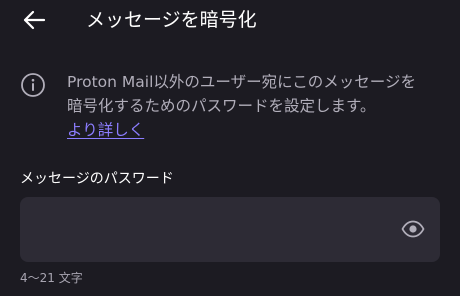  I want to click on top-bar: メッセージを暗号化, so click(230, 20).